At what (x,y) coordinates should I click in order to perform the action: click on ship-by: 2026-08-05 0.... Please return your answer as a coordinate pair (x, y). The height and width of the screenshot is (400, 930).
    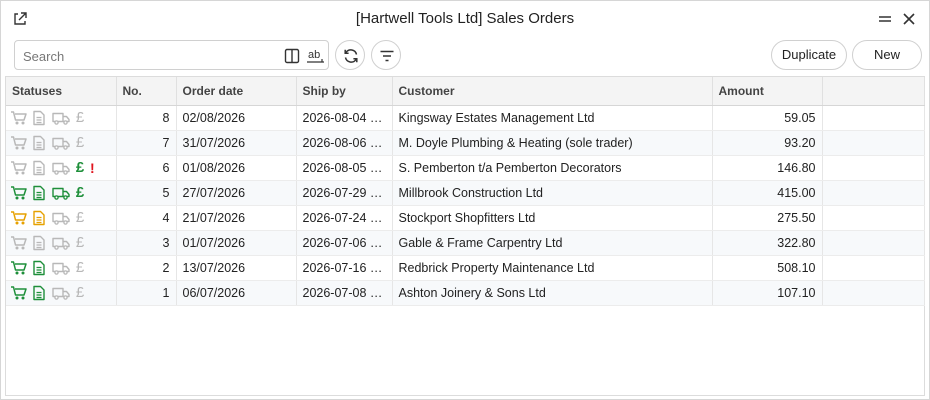
    Looking at the image, I should click on (344, 168).